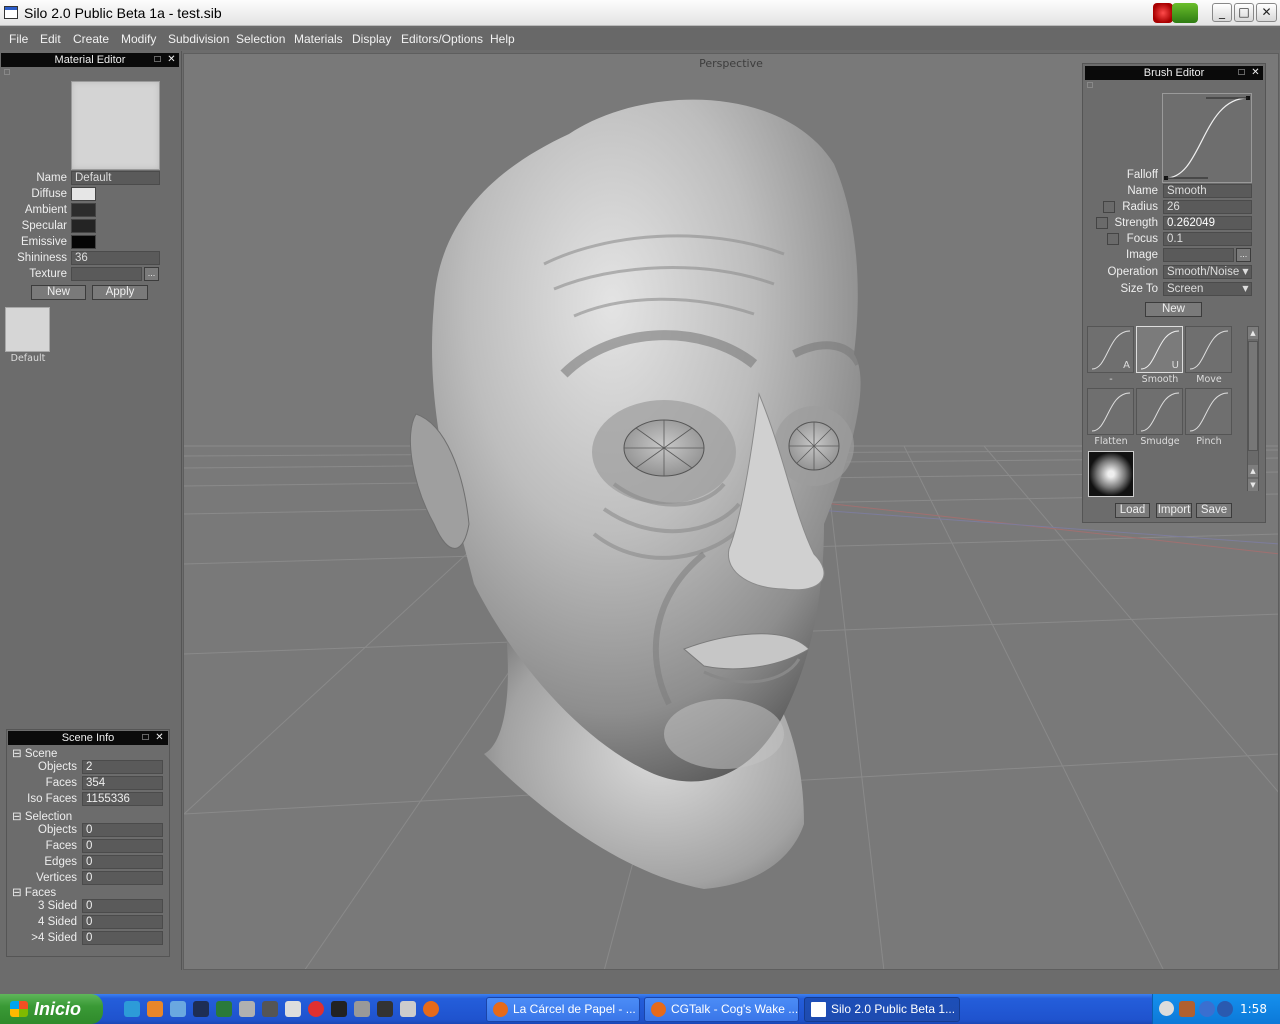 Image resolution: width=1280 pixels, height=1024 pixels. What do you see at coordinates (1110, 411) in the screenshot?
I see `brush-thumbnail-flatten` at bounding box center [1110, 411].